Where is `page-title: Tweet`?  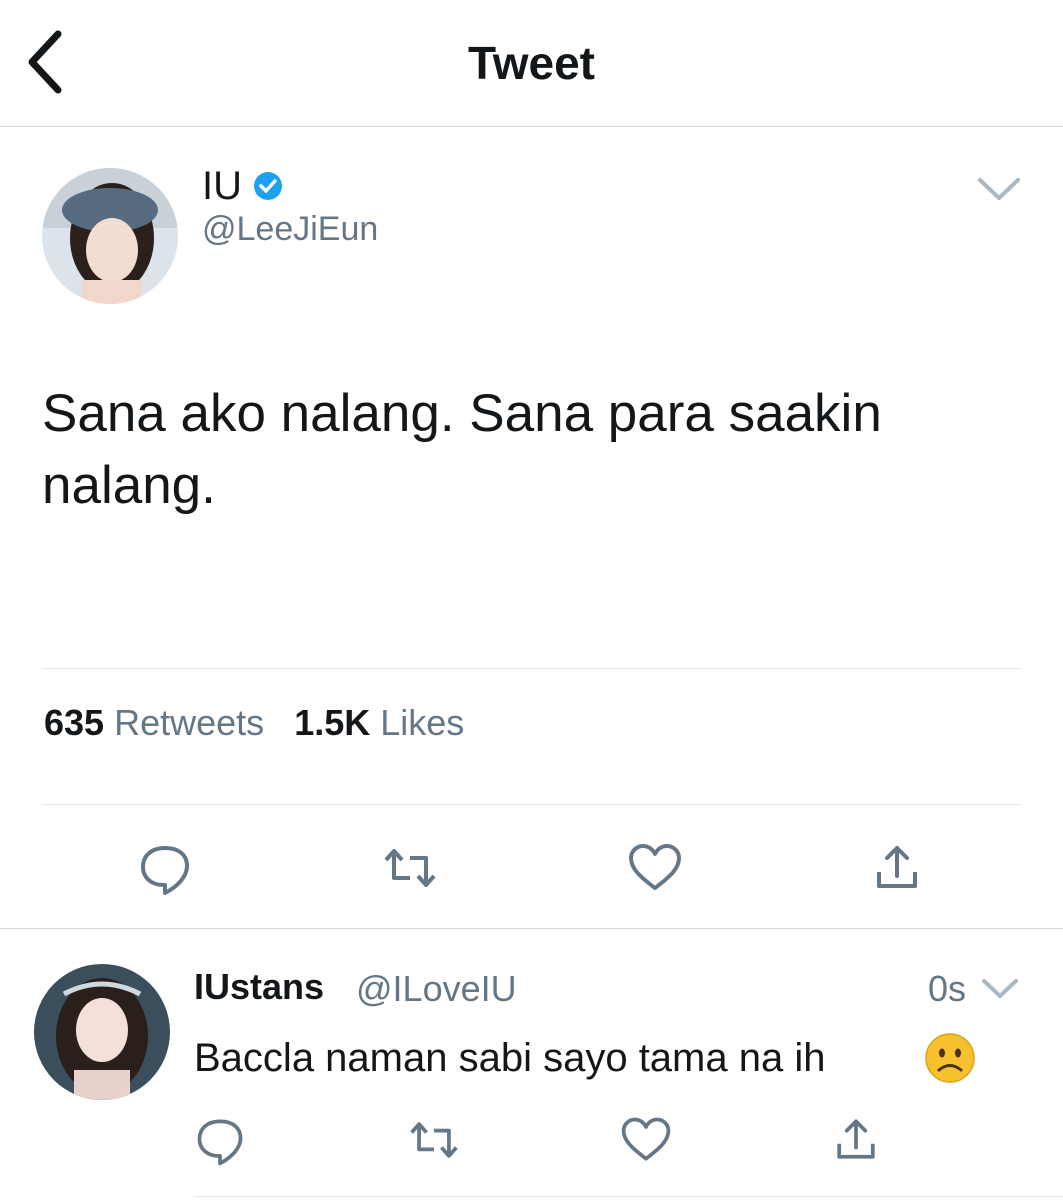
page-title: Tweet is located at coordinates (531, 63).